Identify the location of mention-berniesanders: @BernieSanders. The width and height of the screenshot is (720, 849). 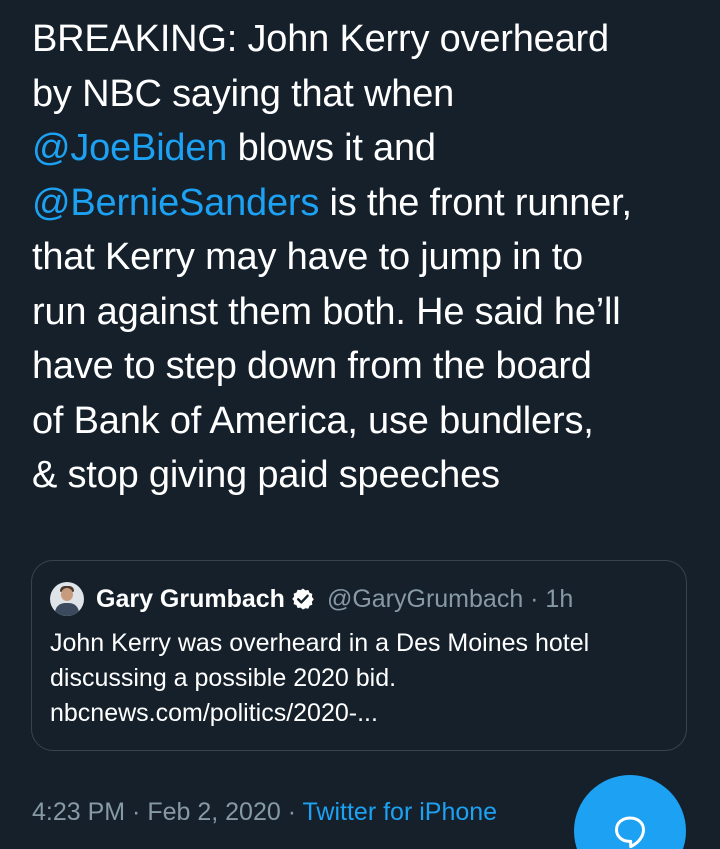
(175, 203).